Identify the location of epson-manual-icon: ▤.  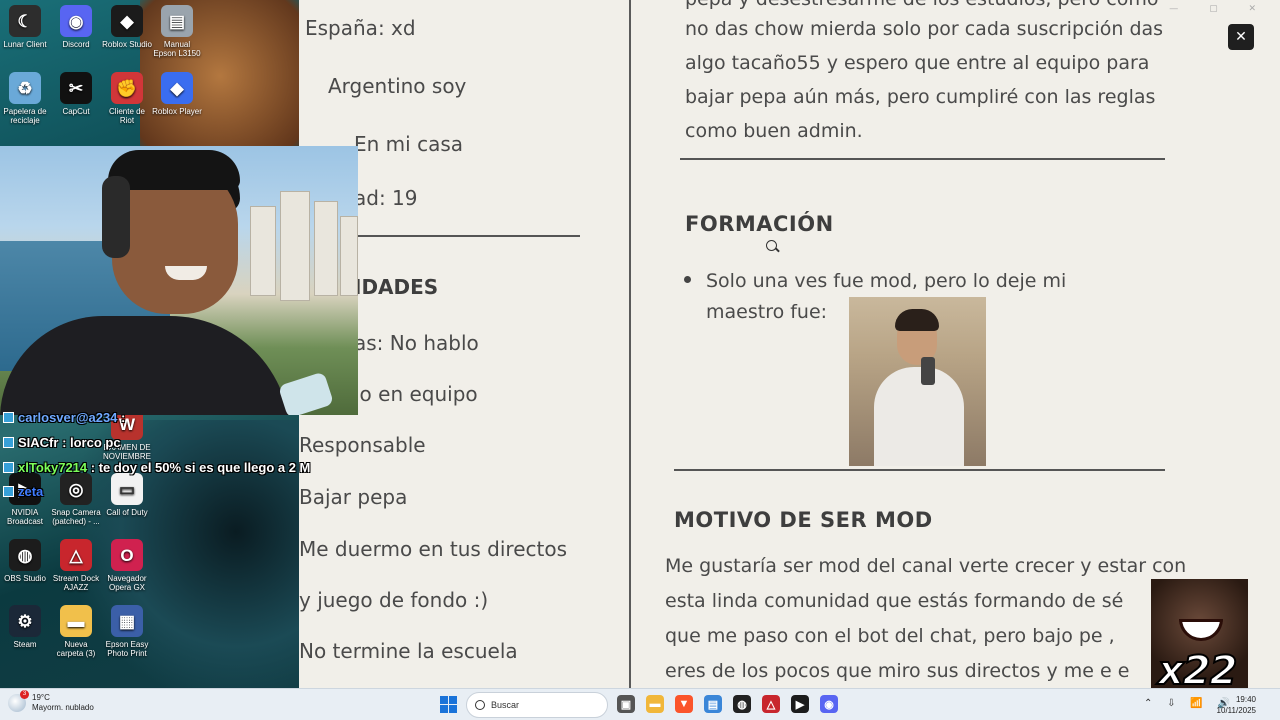
(177, 21).